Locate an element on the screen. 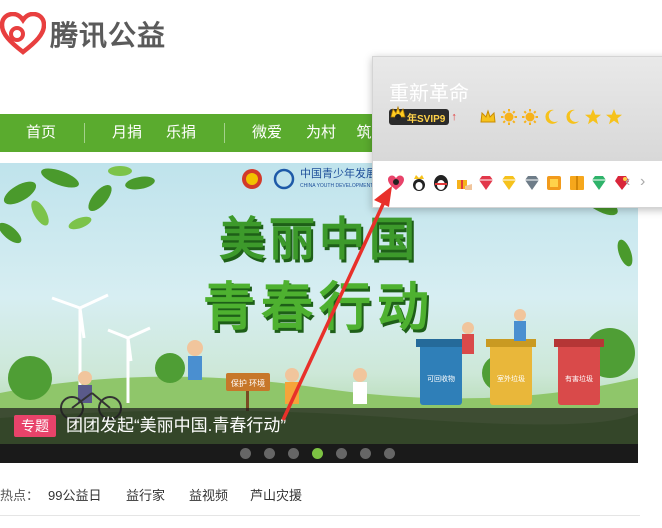 The width and height of the screenshot is (662, 528). qq-profile-card: 重新革命 年SVIP9 ↑ ‹ › is located at coordinates (517, 132).